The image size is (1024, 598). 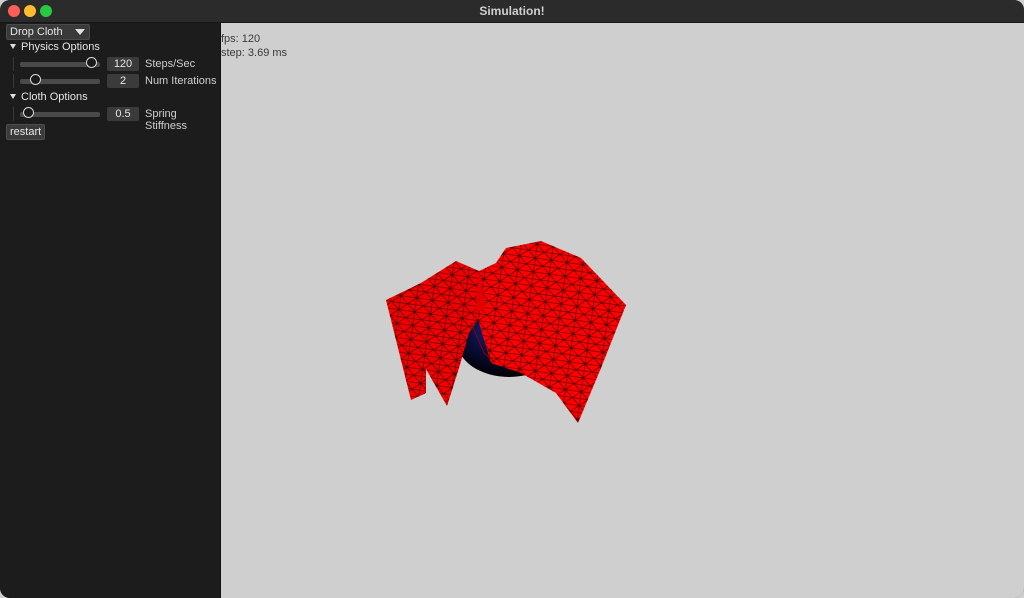 What do you see at coordinates (123, 114) in the screenshot?
I see `spring-stiffness-value: 0.5` at bounding box center [123, 114].